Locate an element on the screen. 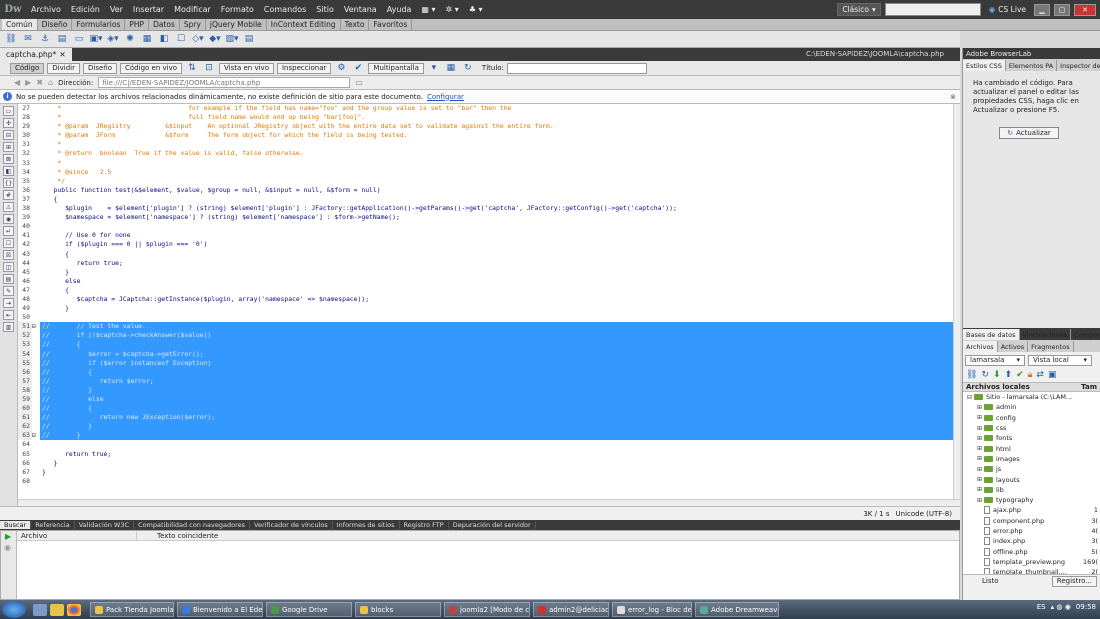  menu-archivo: Archivo is located at coordinates (46, 9).